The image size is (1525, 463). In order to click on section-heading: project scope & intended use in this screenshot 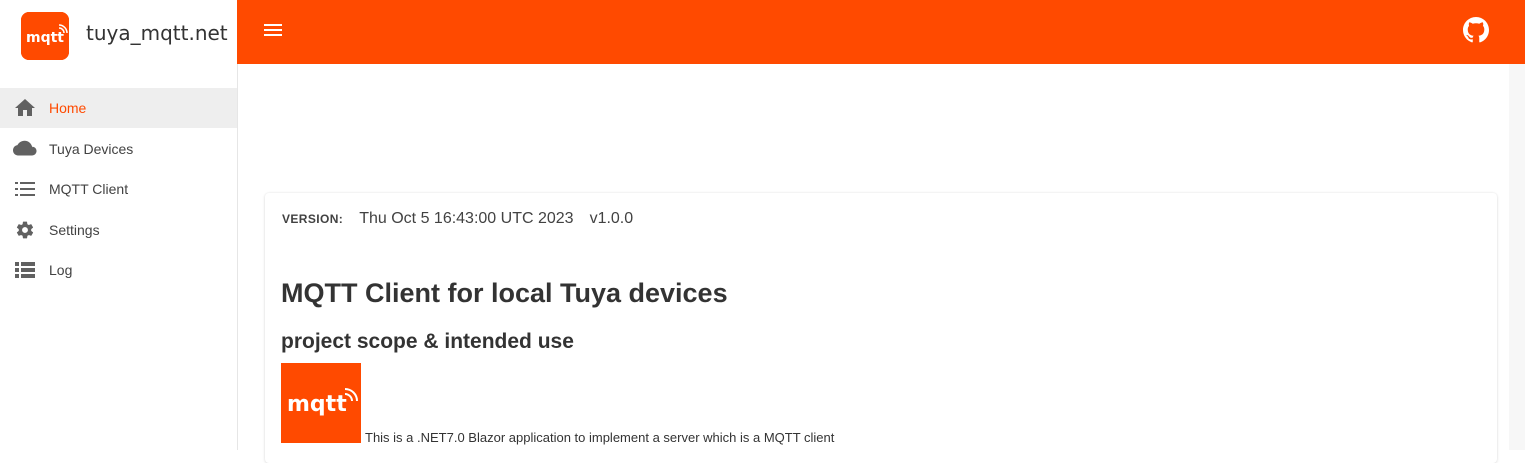, I will do `click(427, 341)`.